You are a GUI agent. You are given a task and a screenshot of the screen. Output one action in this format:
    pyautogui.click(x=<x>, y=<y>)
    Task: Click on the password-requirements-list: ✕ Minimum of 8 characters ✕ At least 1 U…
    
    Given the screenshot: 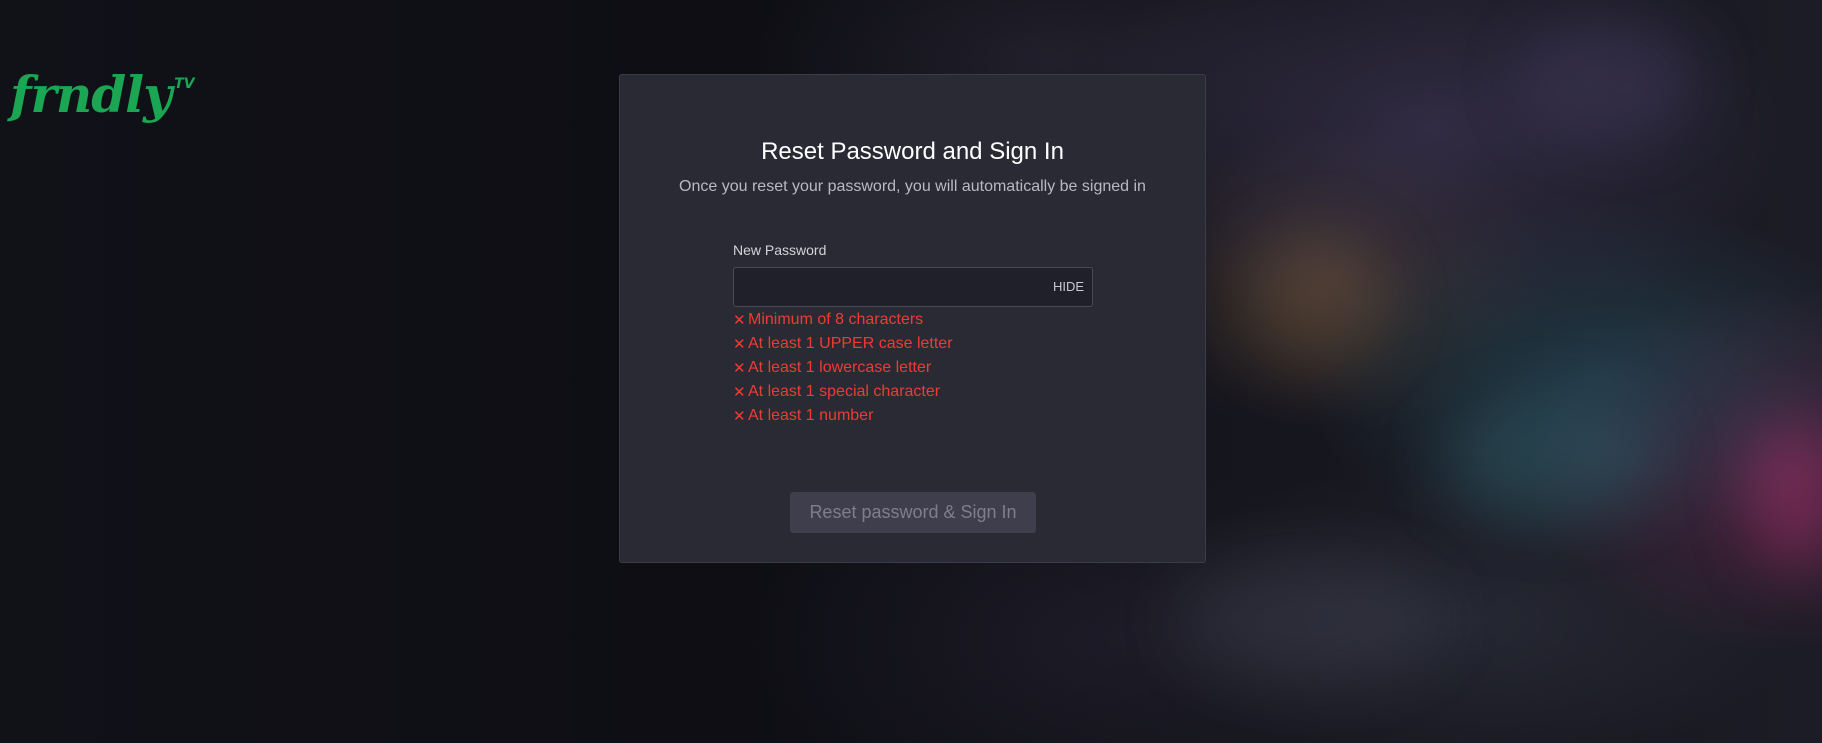 What is the action you would take?
    pyautogui.click(x=843, y=368)
    